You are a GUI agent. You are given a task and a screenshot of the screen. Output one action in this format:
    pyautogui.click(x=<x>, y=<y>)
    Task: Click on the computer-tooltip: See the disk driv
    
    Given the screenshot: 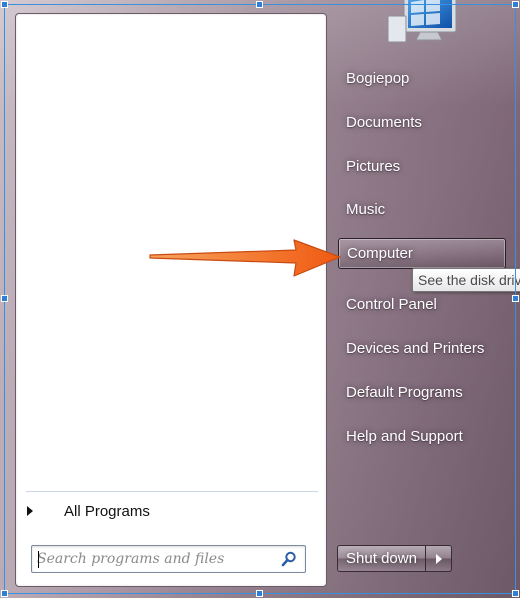 What is the action you would take?
    pyautogui.click(x=466, y=280)
    